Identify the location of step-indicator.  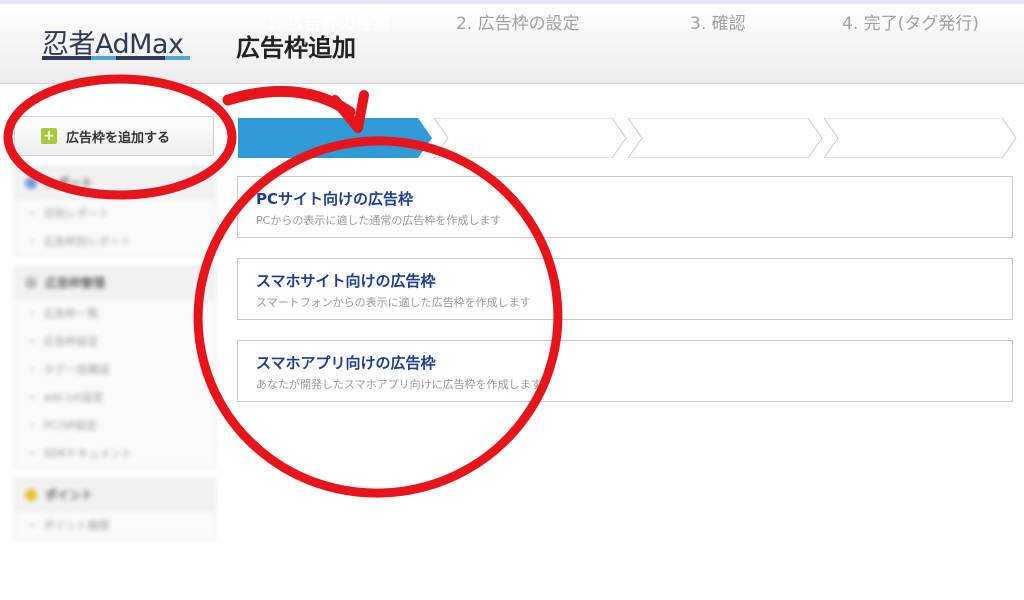
(627, 138).